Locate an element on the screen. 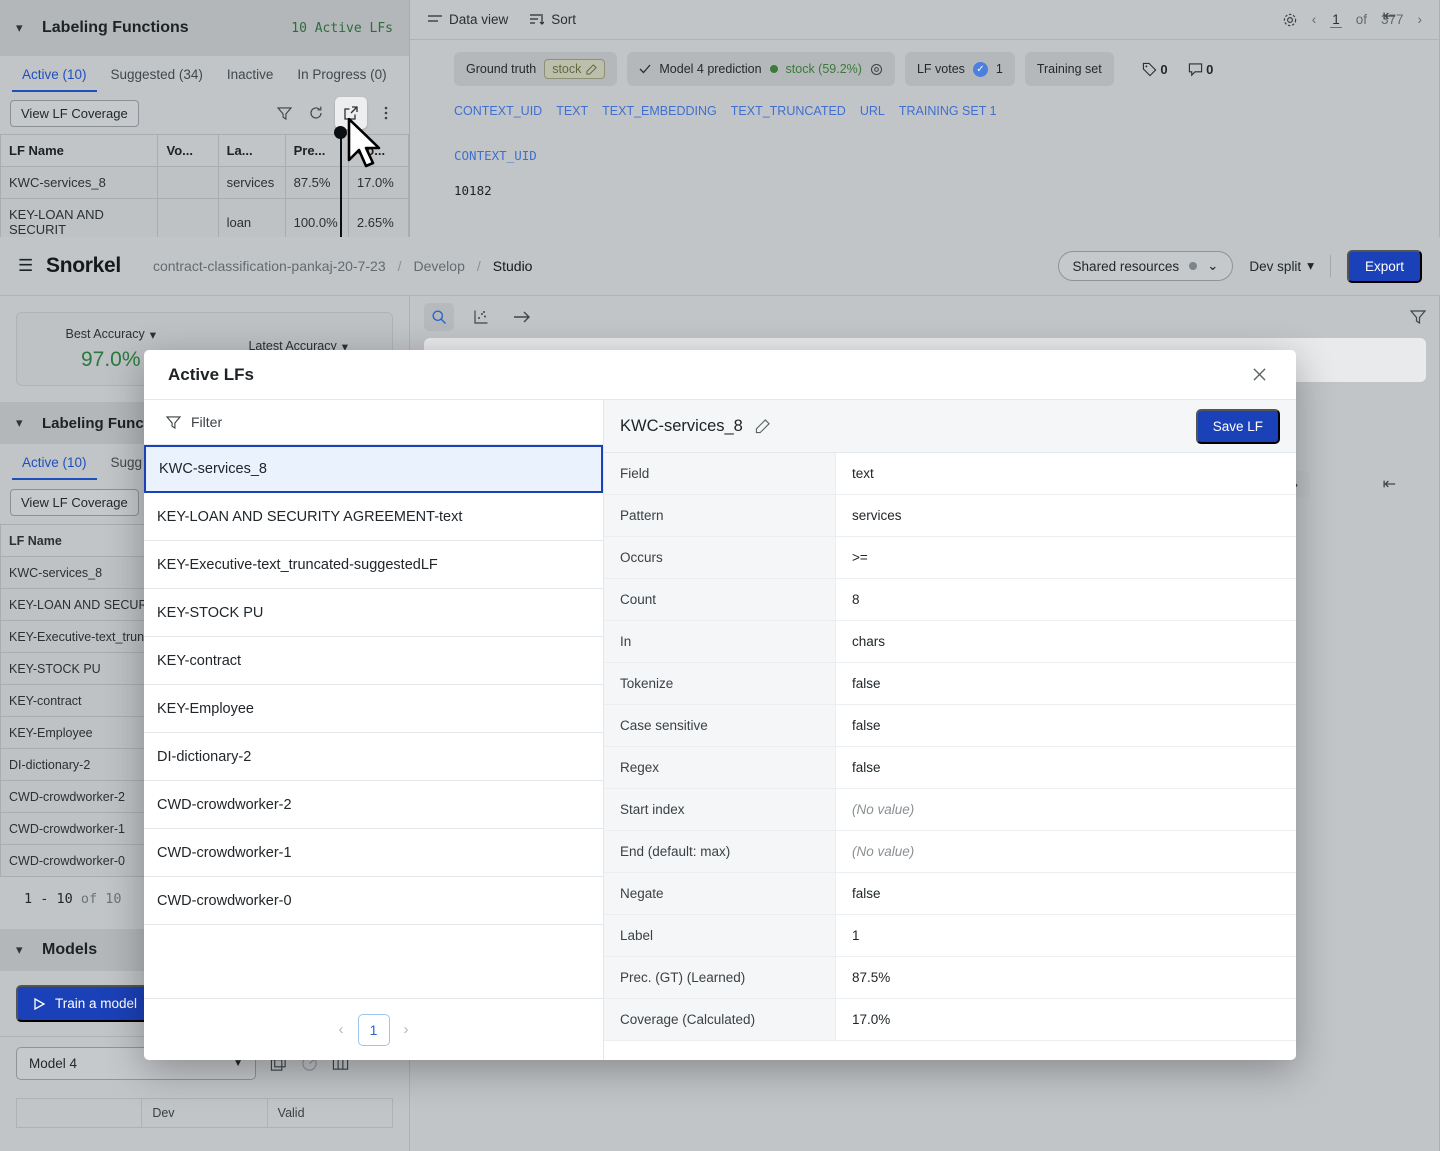 The width and height of the screenshot is (1440, 1151). shared-resources-select: Shared resources ⌄ is located at coordinates (1145, 266).